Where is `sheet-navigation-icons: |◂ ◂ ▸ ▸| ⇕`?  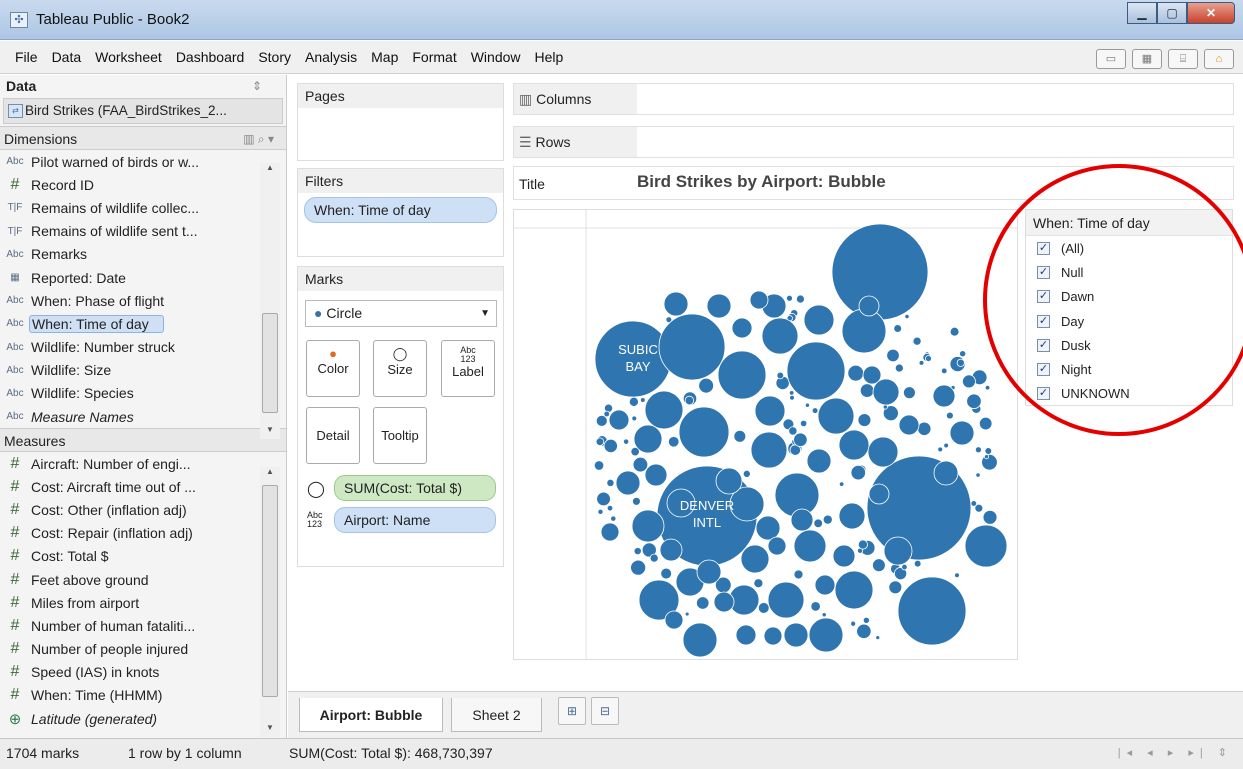 sheet-navigation-icons: |◂ ◂ ▸ ▸| ⇕ is located at coordinates (1175, 753).